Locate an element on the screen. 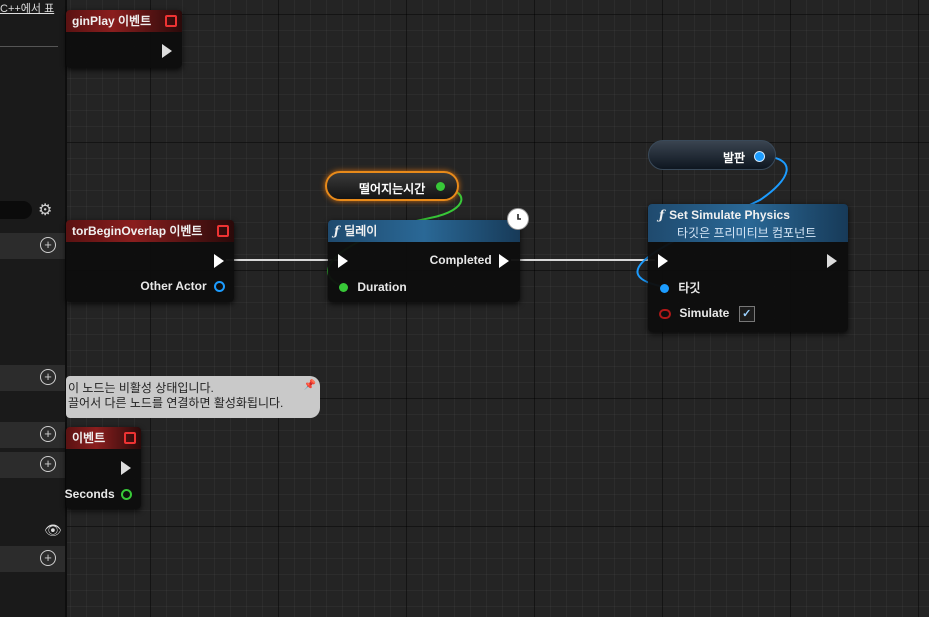 The width and height of the screenshot is (929, 617). comment-line-2: 끌어서 다른 노드를 연결하면 활성화됩니다. is located at coordinates (176, 403).